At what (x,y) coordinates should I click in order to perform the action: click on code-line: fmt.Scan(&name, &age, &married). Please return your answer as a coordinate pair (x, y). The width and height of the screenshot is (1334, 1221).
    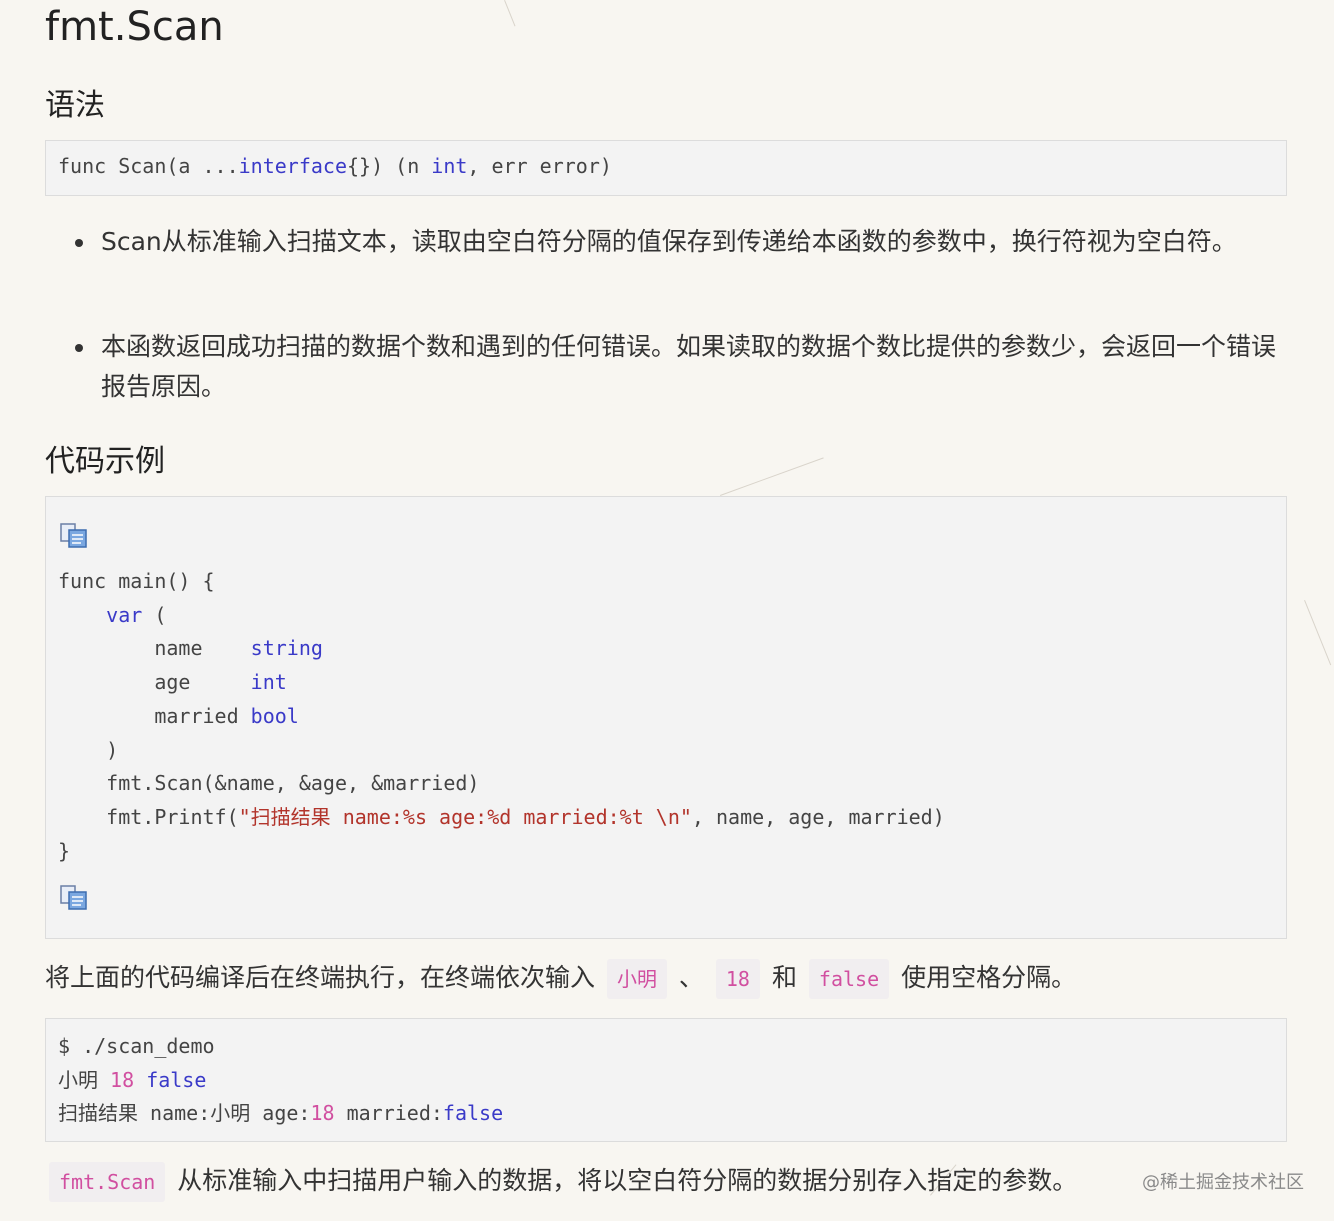
    Looking at the image, I should click on (293, 783).